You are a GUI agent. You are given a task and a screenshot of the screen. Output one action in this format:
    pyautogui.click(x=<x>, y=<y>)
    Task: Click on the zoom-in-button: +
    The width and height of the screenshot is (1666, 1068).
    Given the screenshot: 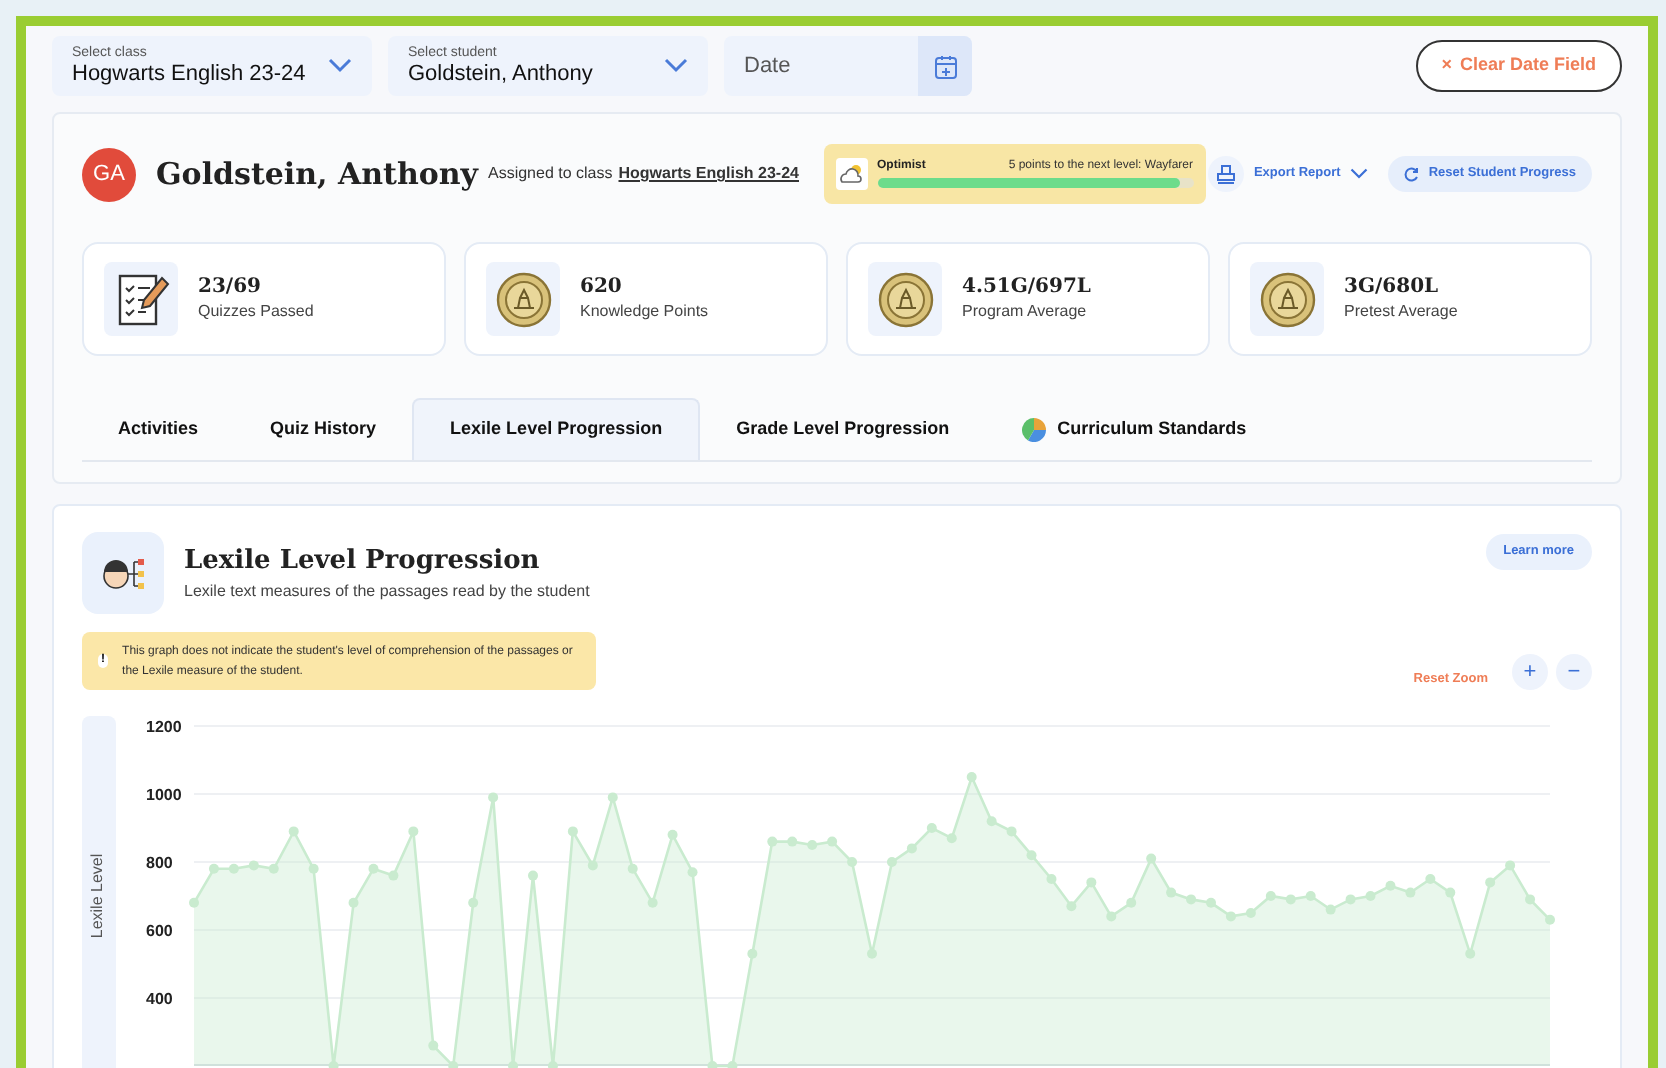 What is the action you would take?
    pyautogui.click(x=1530, y=672)
    